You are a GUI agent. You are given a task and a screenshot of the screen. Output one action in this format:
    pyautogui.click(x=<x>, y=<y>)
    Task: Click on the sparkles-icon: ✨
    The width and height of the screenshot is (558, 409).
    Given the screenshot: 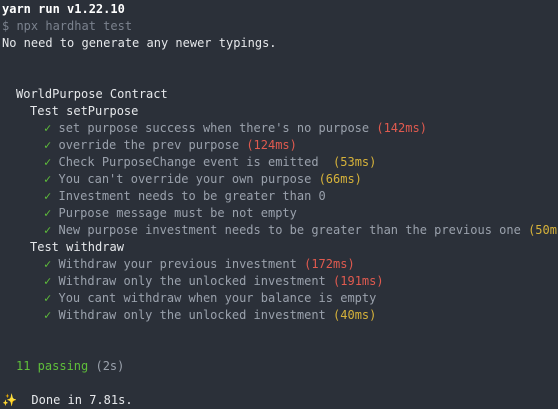 What is the action you would take?
    pyautogui.click(x=9, y=400)
    